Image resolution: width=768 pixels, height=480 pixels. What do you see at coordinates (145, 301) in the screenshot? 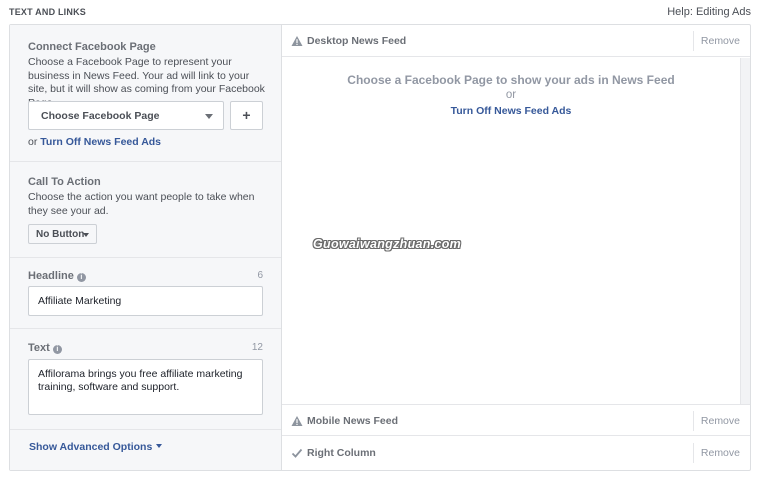
I see `headline-input: Affiliate Marketing` at bounding box center [145, 301].